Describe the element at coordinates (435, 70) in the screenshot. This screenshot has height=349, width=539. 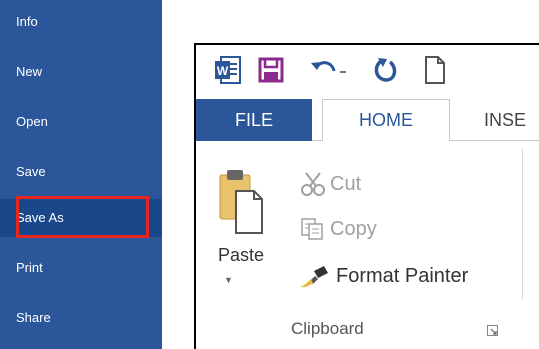
I see `new-document-icon` at that location.